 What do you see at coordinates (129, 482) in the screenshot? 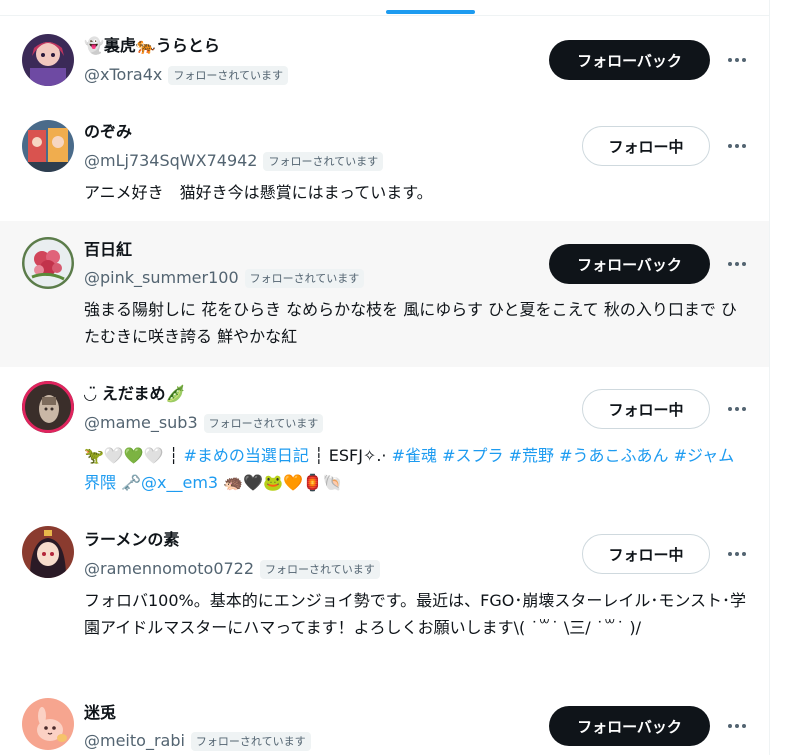
I see `bio-text: 🗝️` at bounding box center [129, 482].